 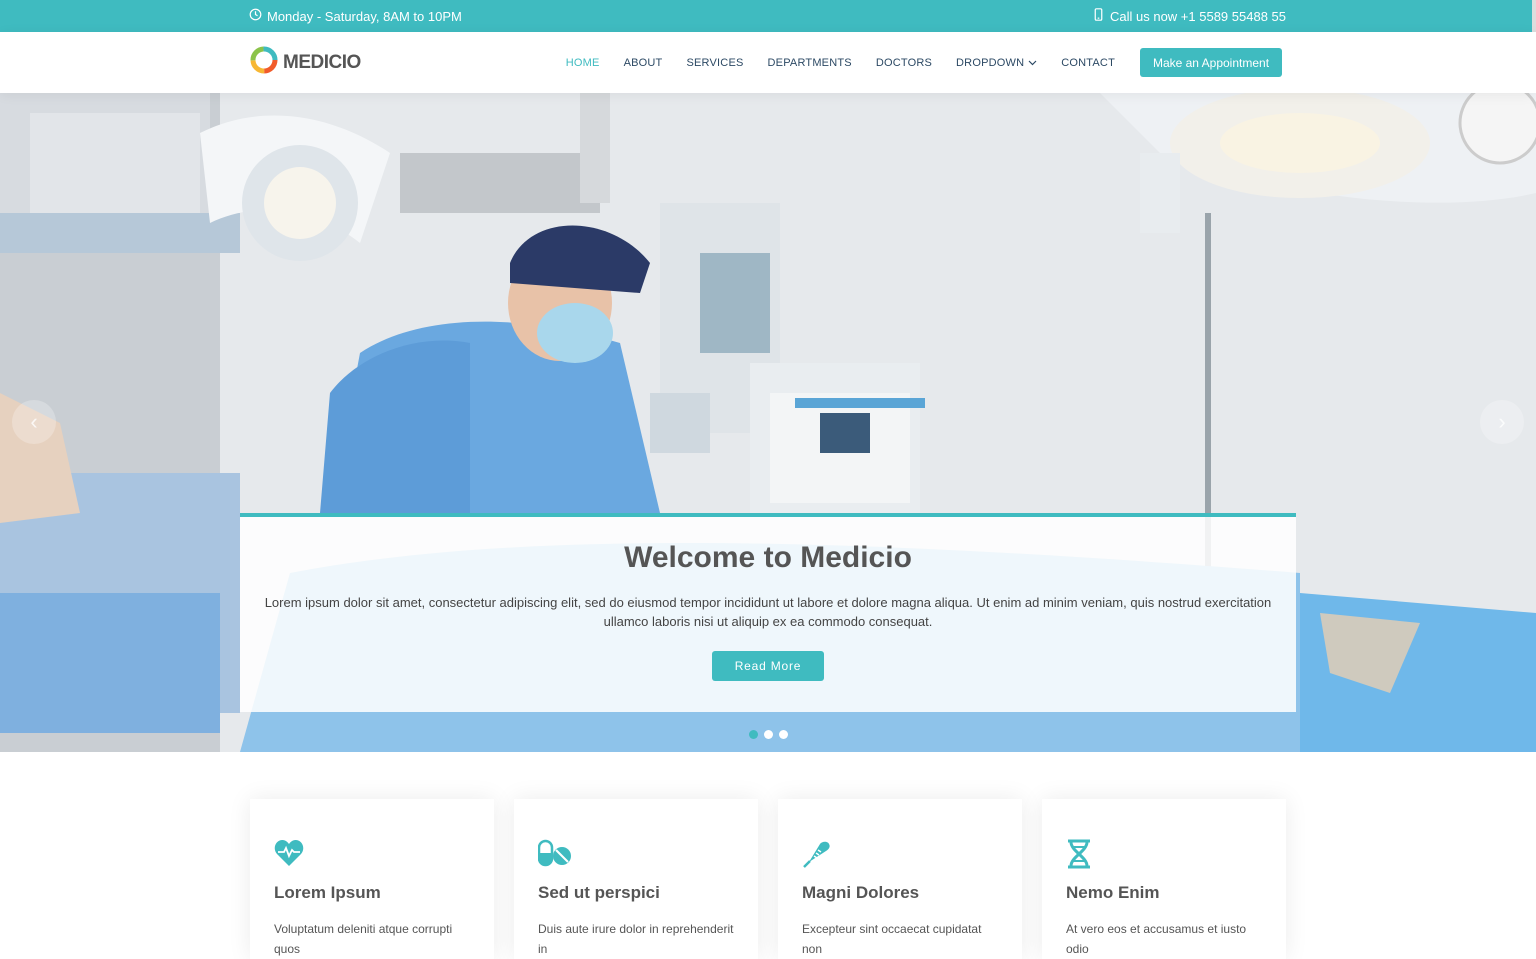 What do you see at coordinates (599, 892) in the screenshot?
I see `feature-title: Sed ut perspici` at bounding box center [599, 892].